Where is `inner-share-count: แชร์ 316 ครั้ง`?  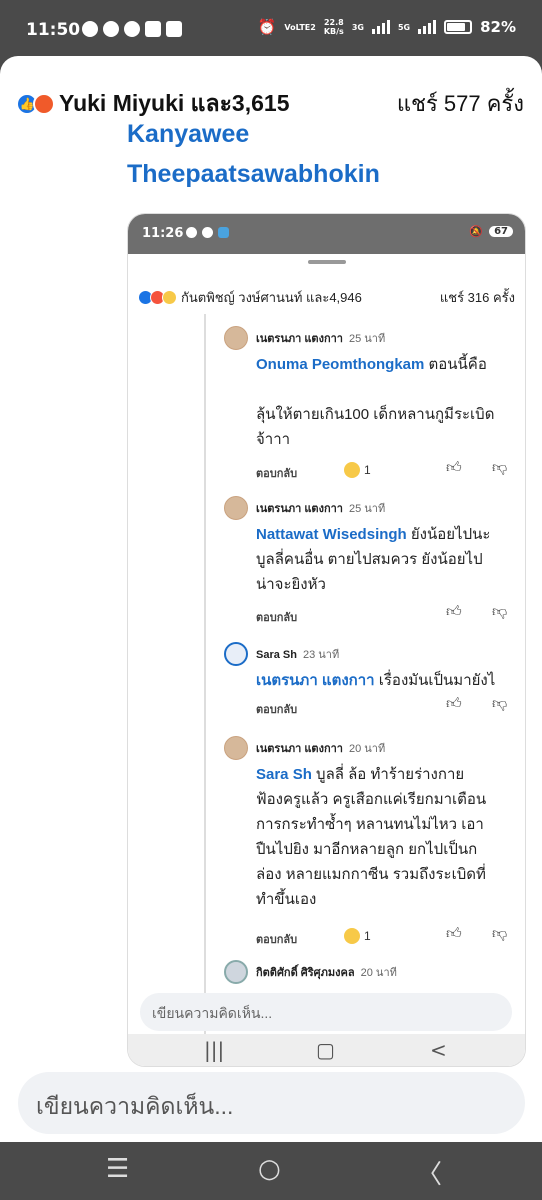 inner-share-count: แชร์ 316 ครั้ง is located at coordinates (477, 297).